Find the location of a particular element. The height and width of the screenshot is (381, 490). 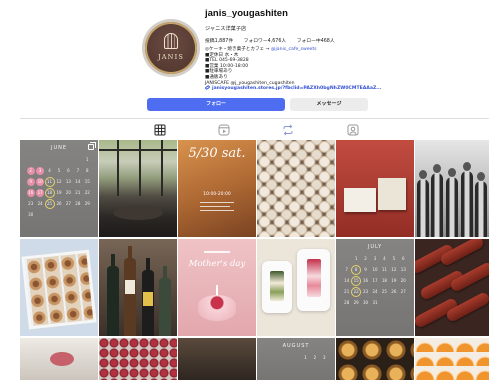

tab-reposts is located at coordinates (288, 130).